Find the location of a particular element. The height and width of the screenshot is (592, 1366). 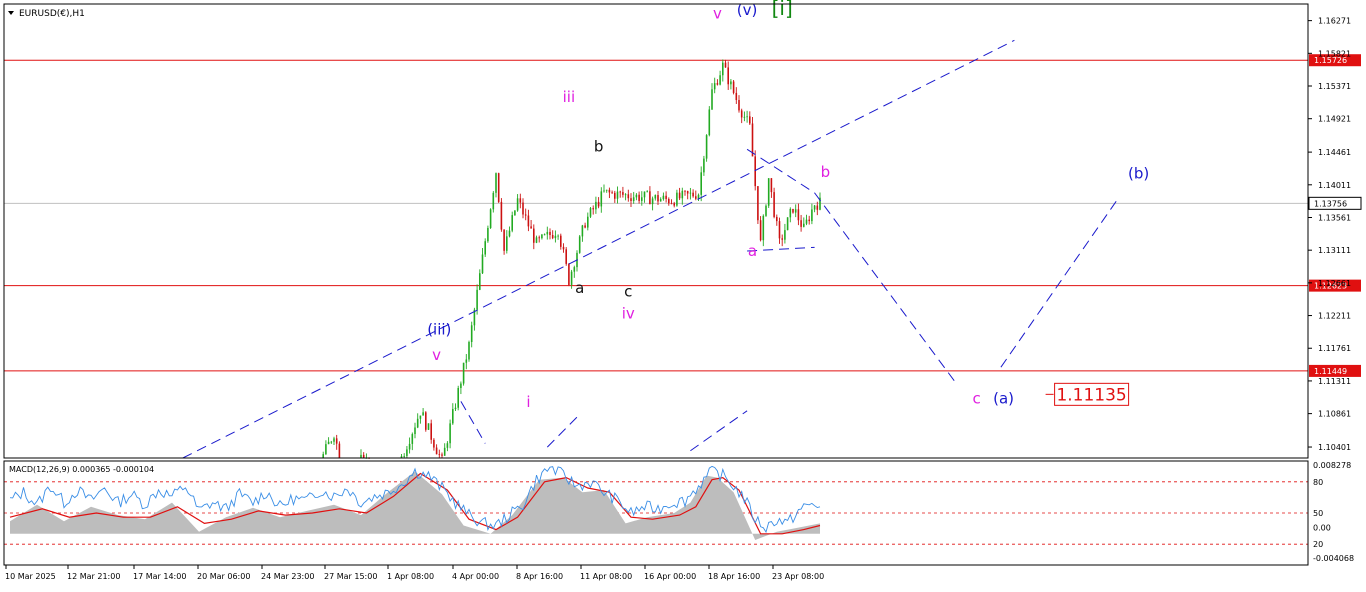

macd-y-tick-label: 0.008278 is located at coordinates (1332, 465).